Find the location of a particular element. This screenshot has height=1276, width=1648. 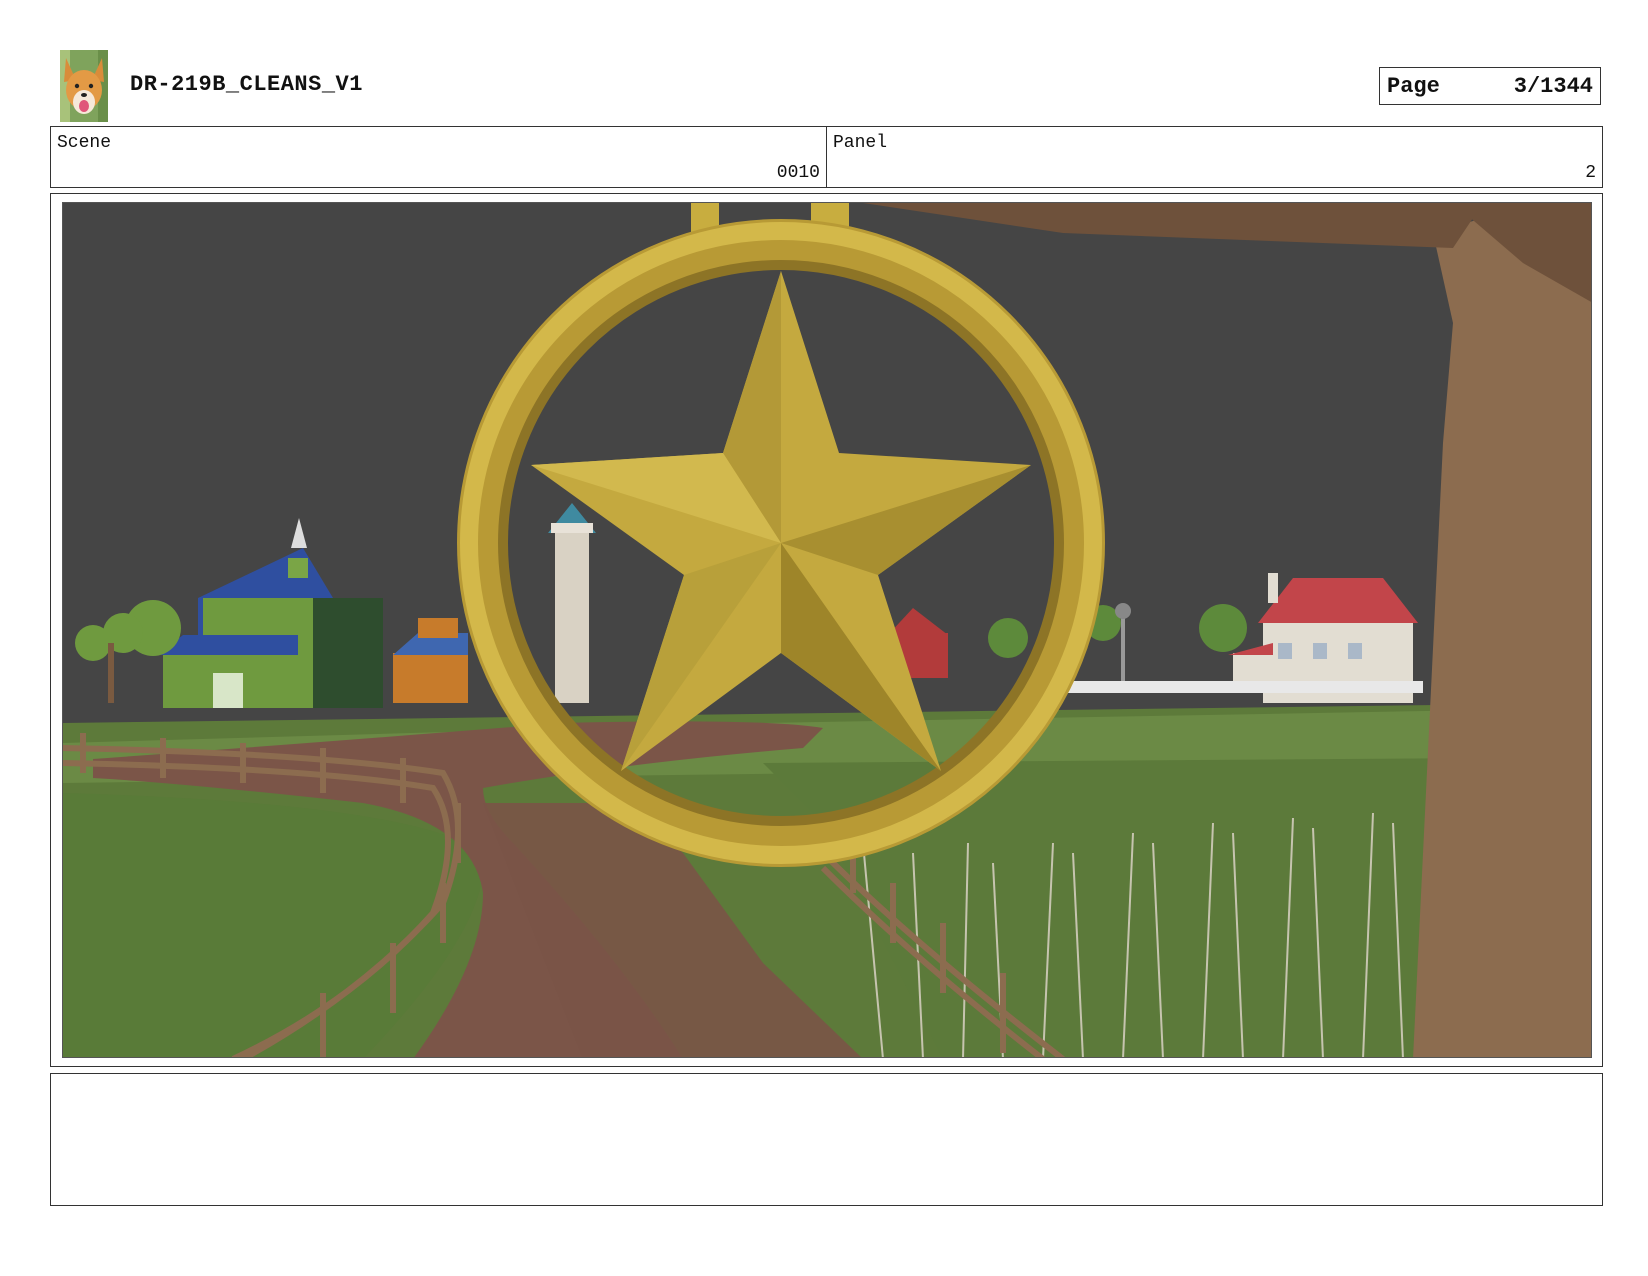

document-title: DR-219B_CLEANS_V1 is located at coordinates (246, 84).